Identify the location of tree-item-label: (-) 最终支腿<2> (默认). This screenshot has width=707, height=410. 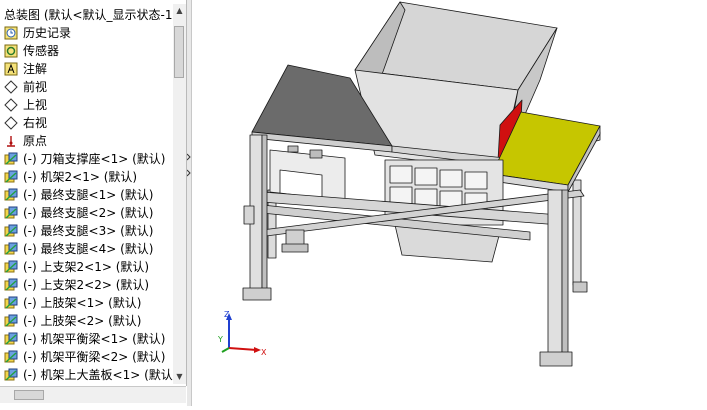
(88, 213).